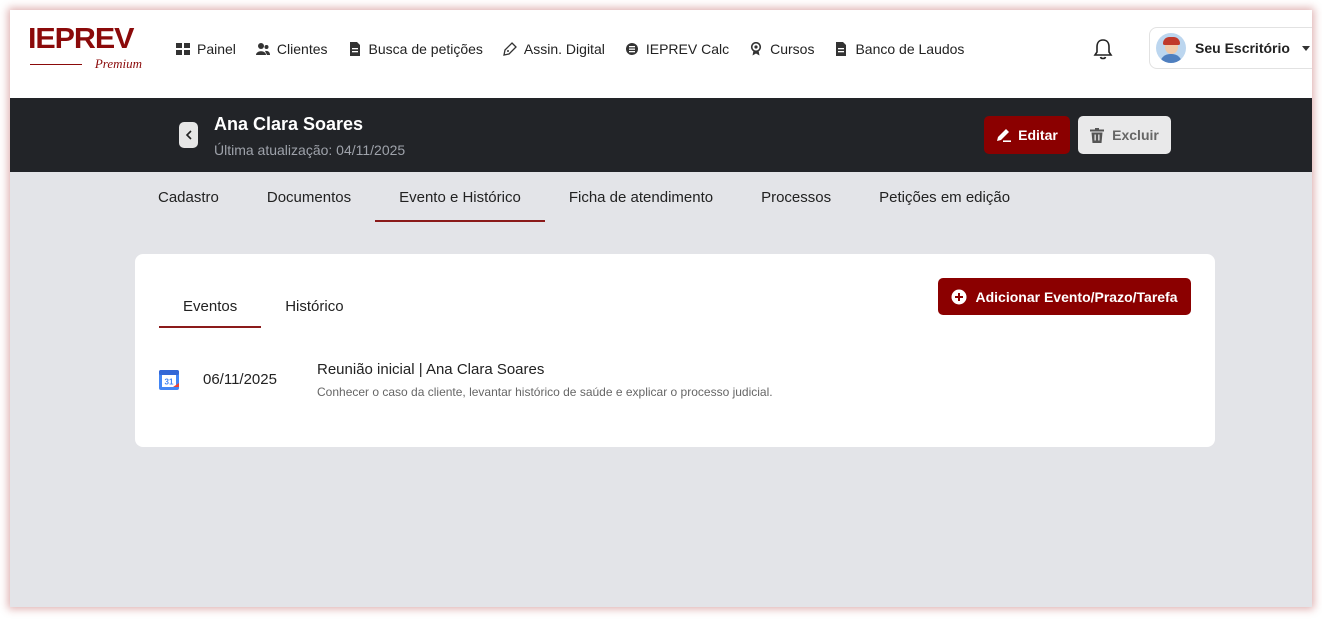  I want to click on last-updated: Última atualização: 04/11/2025, so click(310, 150).